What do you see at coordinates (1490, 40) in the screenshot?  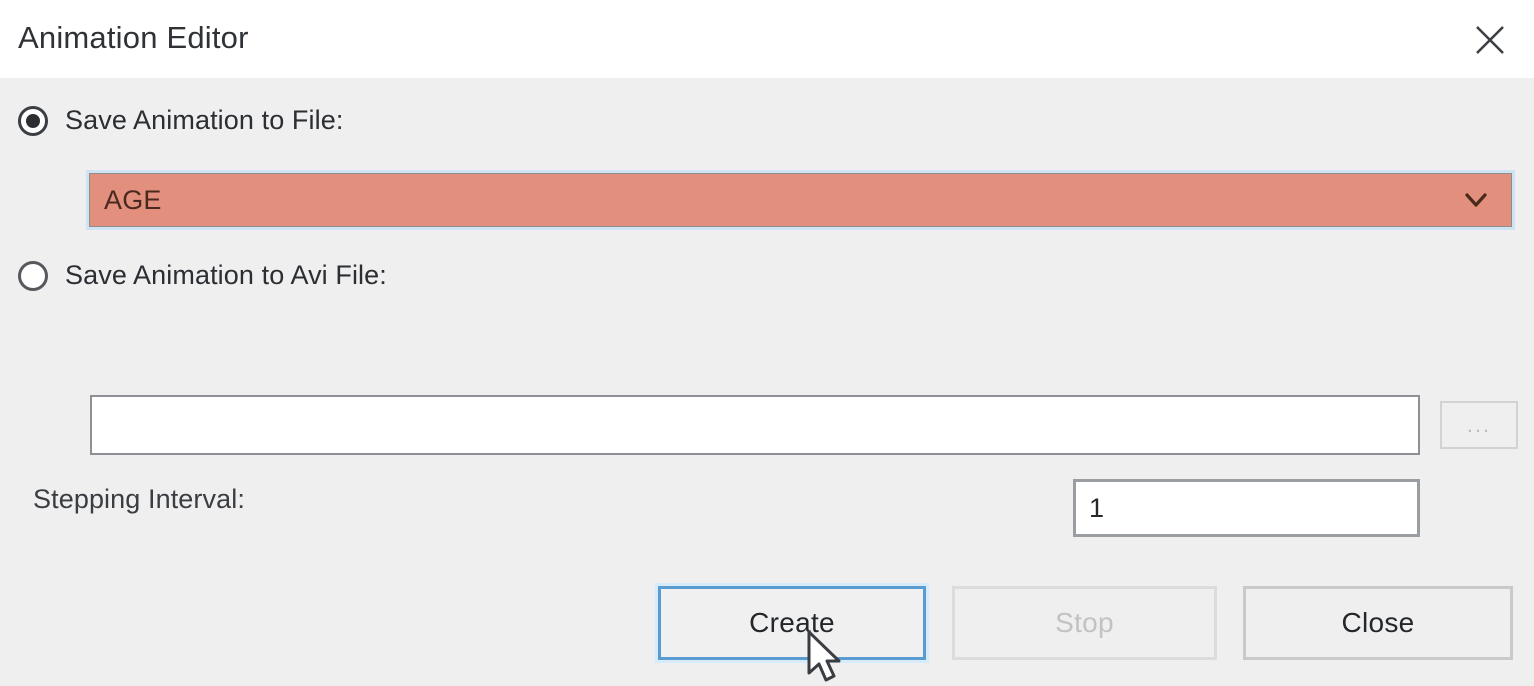 I see `close-x-icon` at bounding box center [1490, 40].